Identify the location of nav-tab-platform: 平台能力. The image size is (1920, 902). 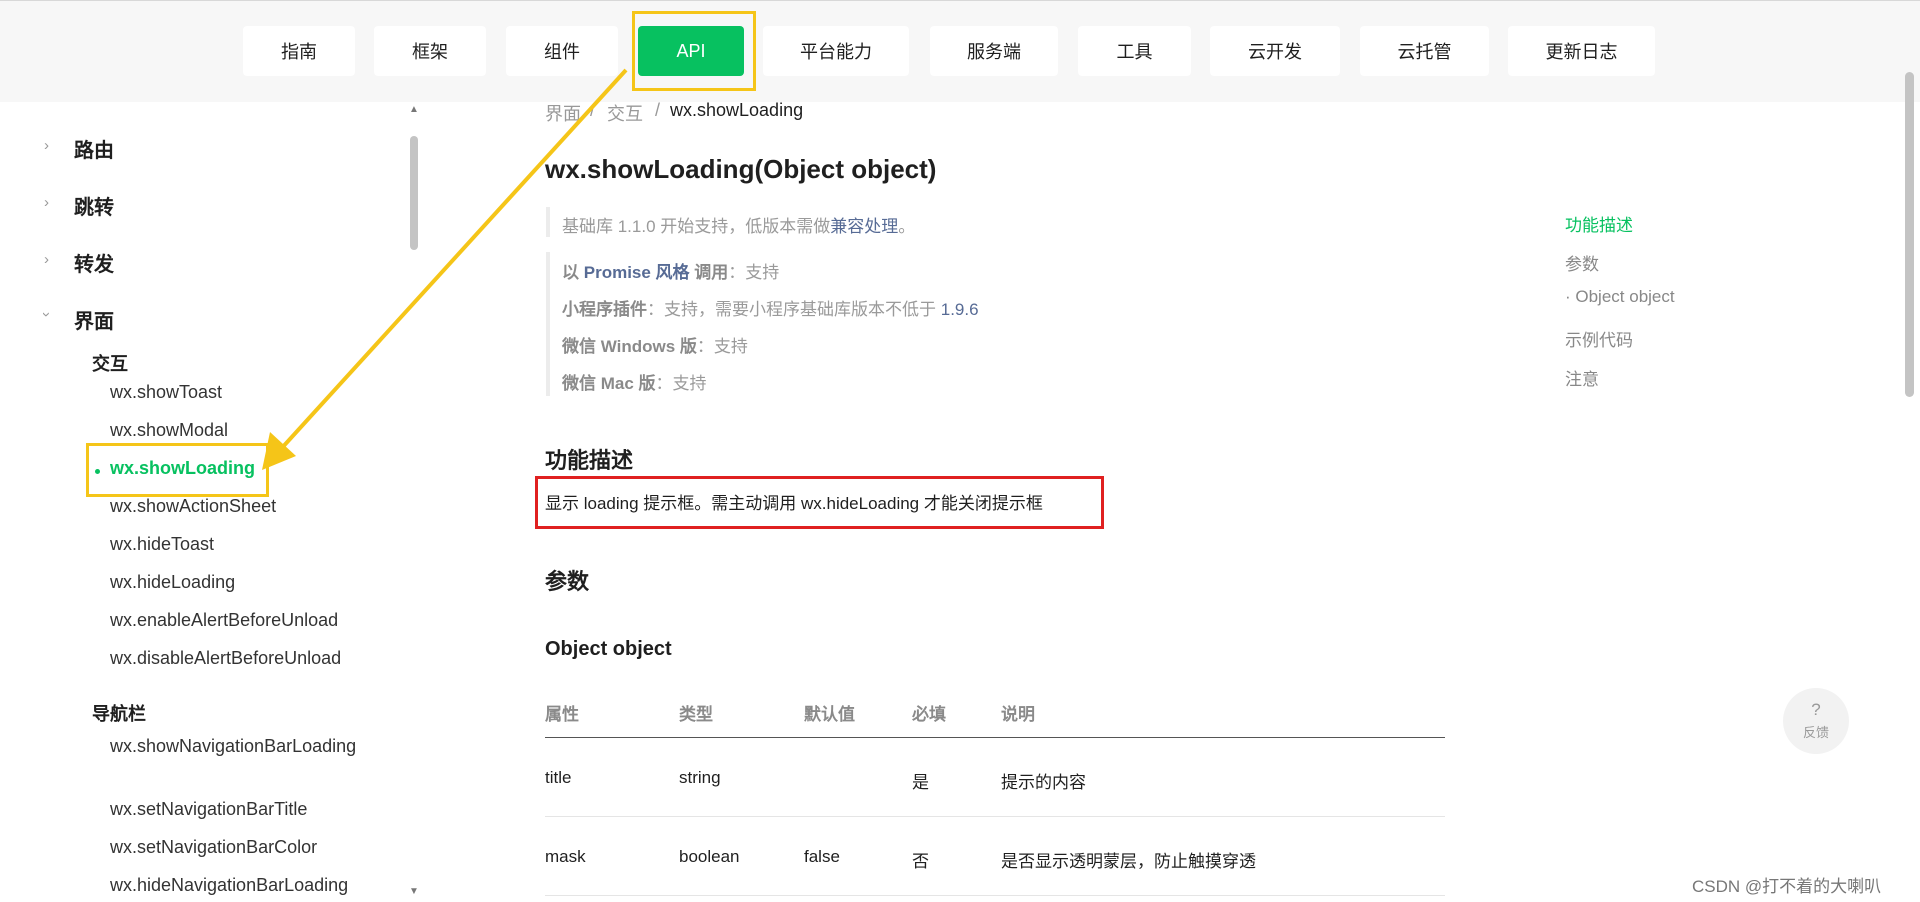
(836, 51).